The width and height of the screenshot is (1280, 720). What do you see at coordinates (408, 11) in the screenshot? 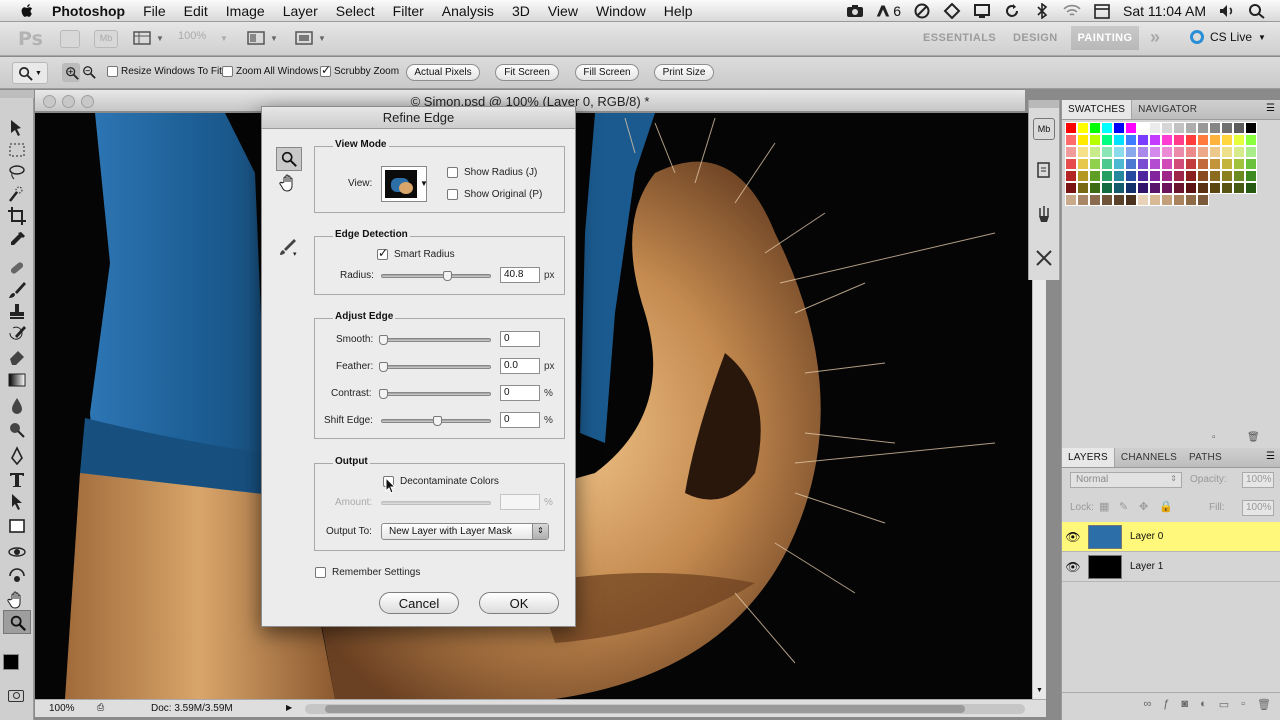
I see `menu-filter: Filter` at bounding box center [408, 11].